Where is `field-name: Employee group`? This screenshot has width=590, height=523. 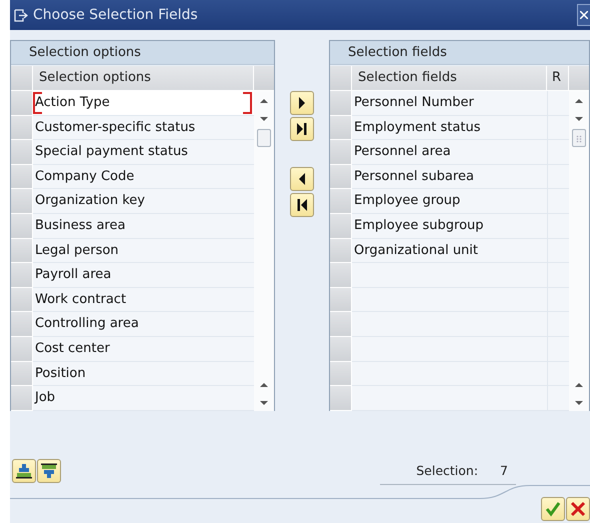 field-name: Employee group is located at coordinates (449, 201).